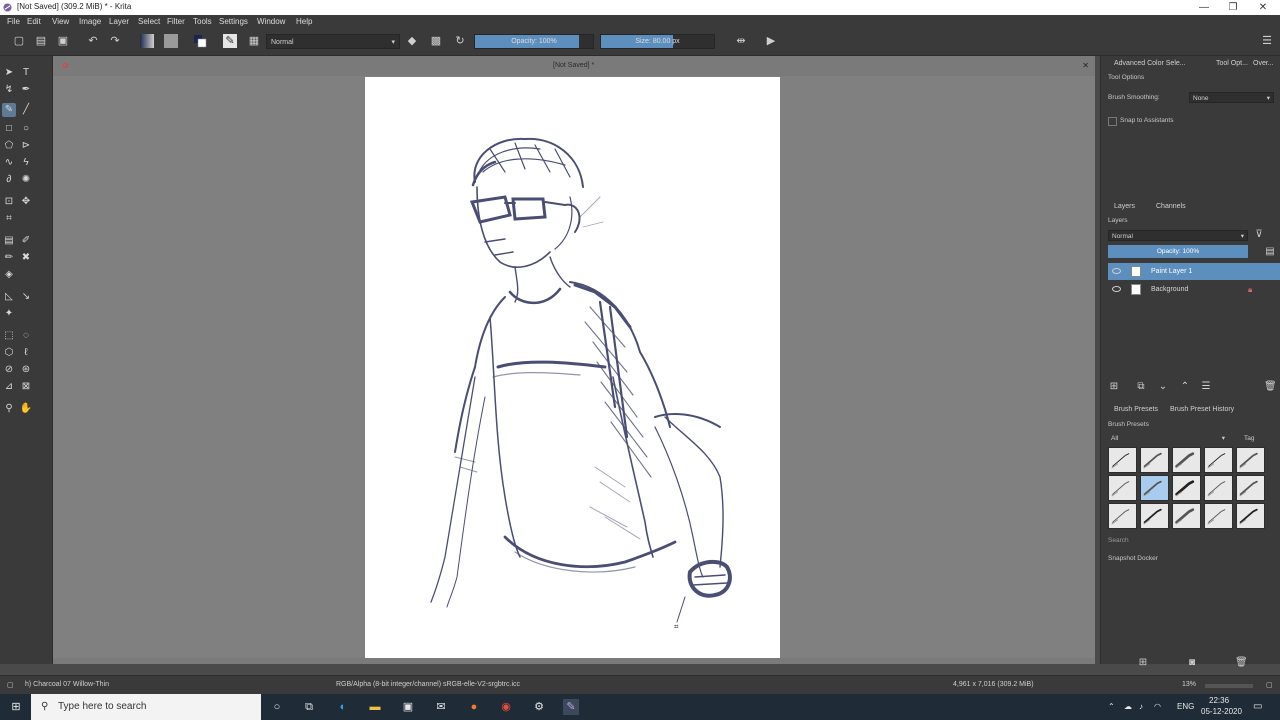 The height and width of the screenshot is (720, 1280). Describe the element at coordinates (1171, 206) in the screenshot. I see `tab-channels: Channels` at that location.